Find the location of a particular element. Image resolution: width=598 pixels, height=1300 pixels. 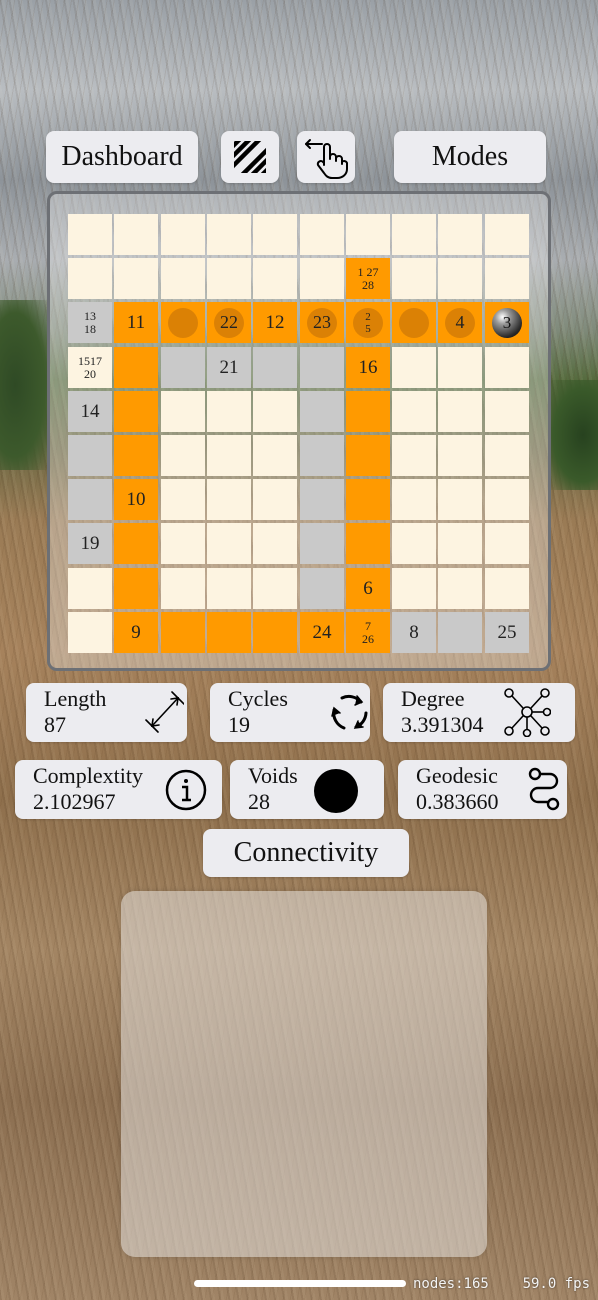

dashboard-button: Dashboard is located at coordinates (122, 157).